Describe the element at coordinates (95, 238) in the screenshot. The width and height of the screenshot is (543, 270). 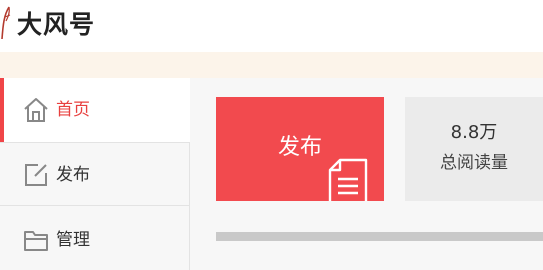
I see `sidebar-item-manage: 管理` at that location.